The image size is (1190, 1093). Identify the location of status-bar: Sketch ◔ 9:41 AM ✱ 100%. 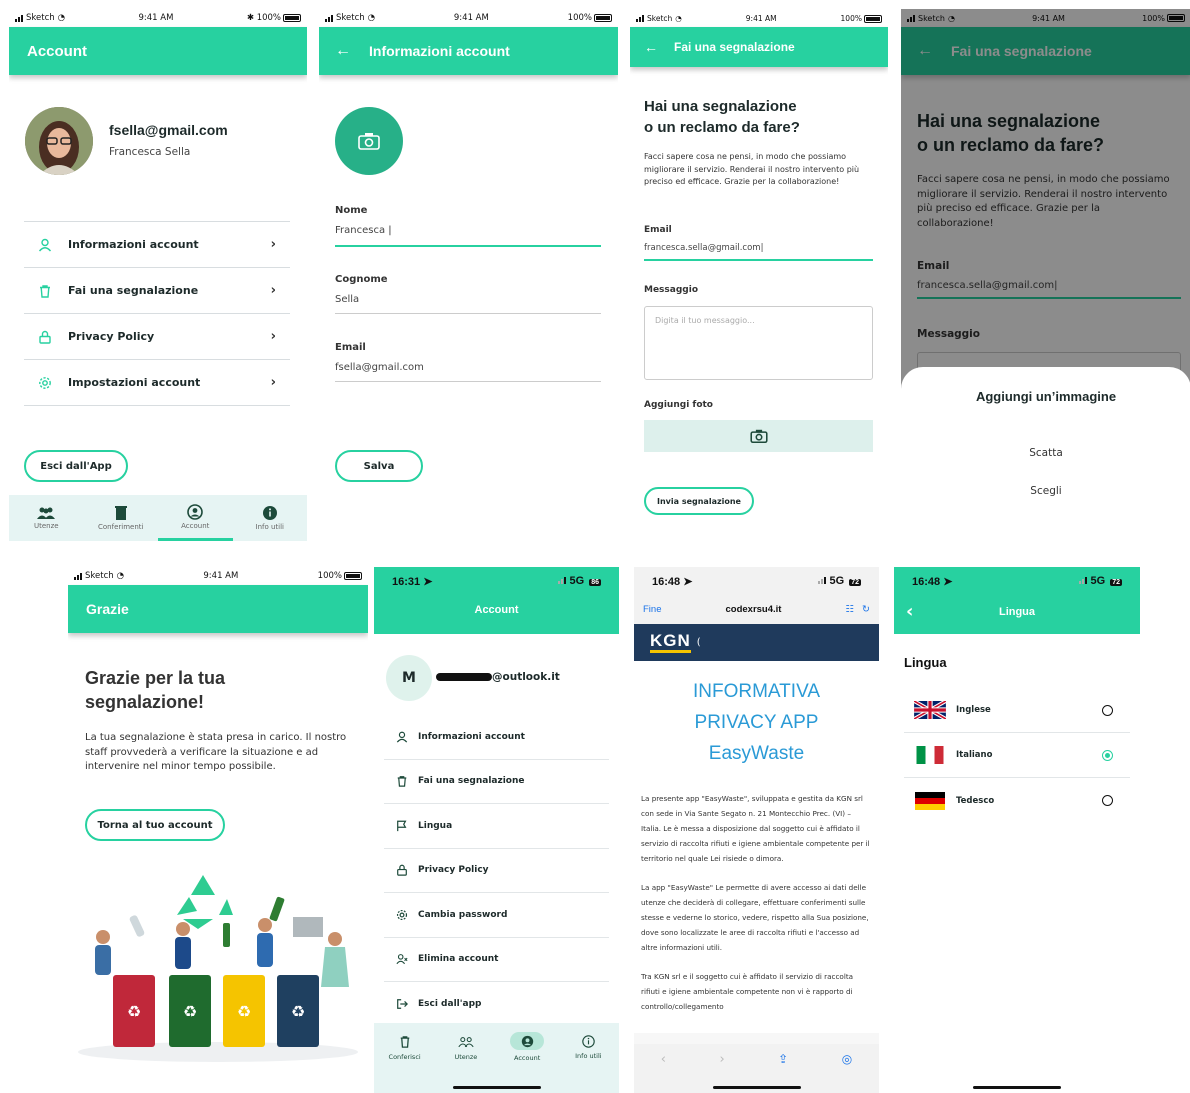
(158, 18).